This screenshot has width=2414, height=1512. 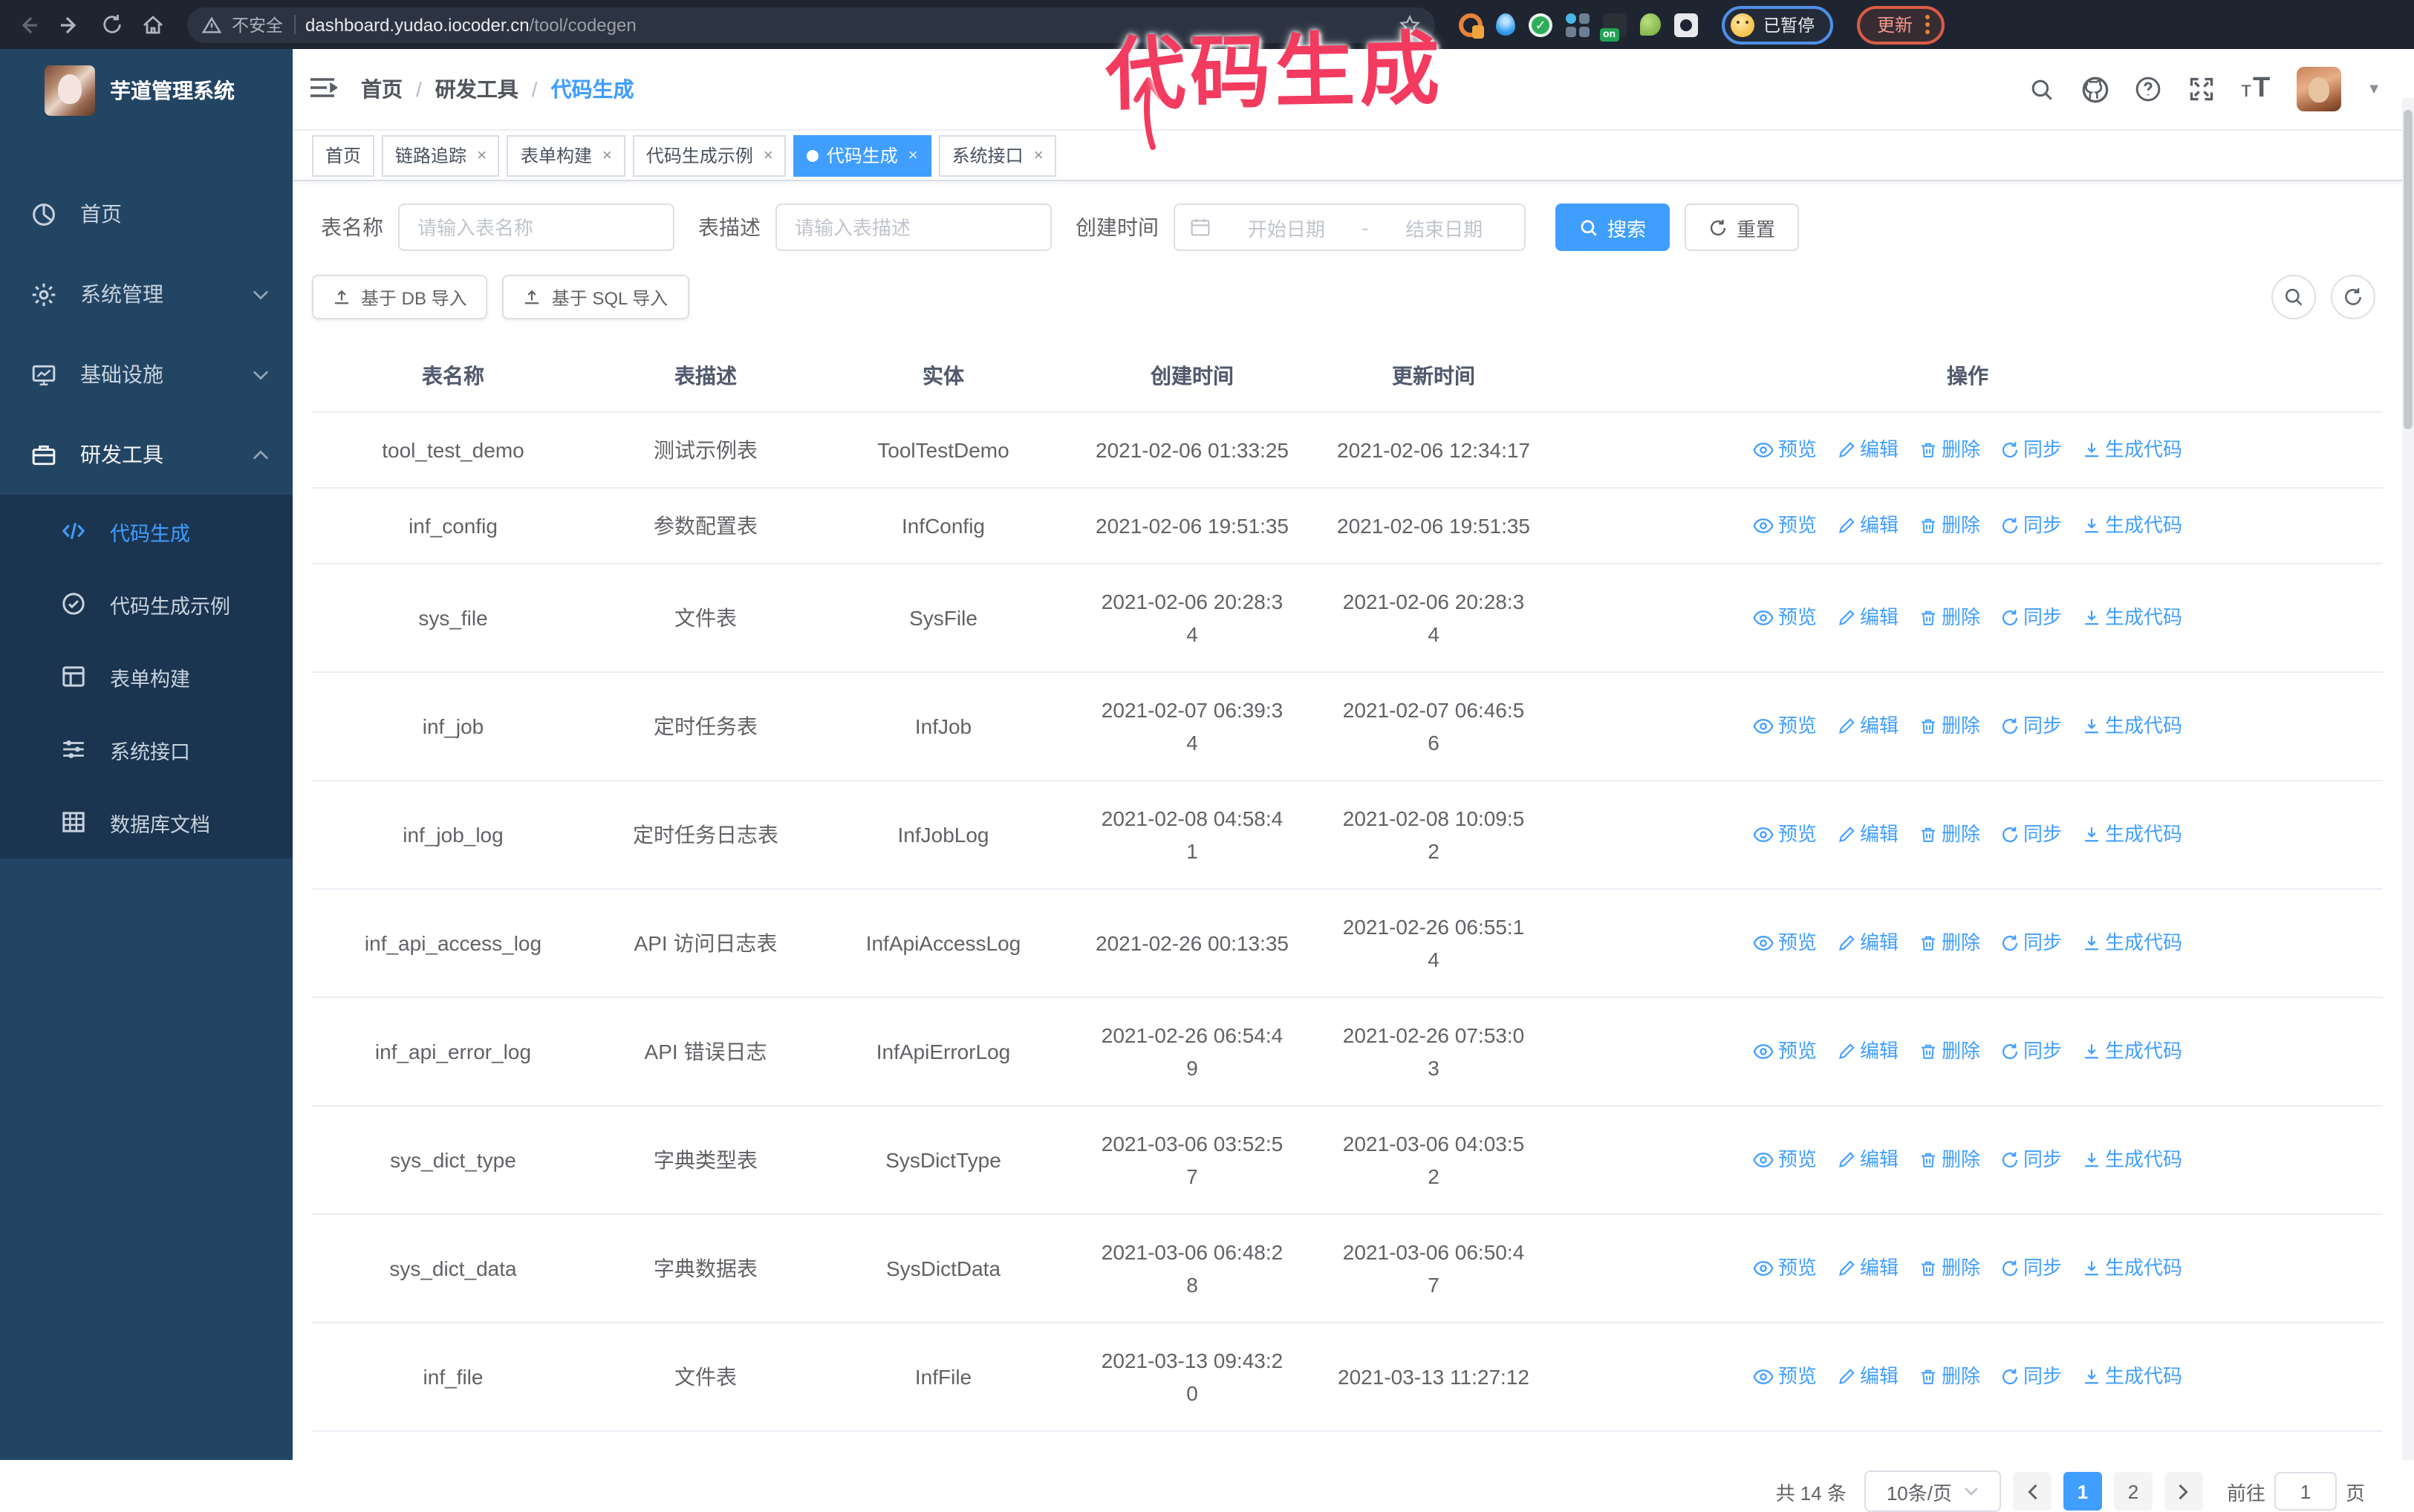 I want to click on page-size-select: 10条/页, so click(x=1932, y=1491).